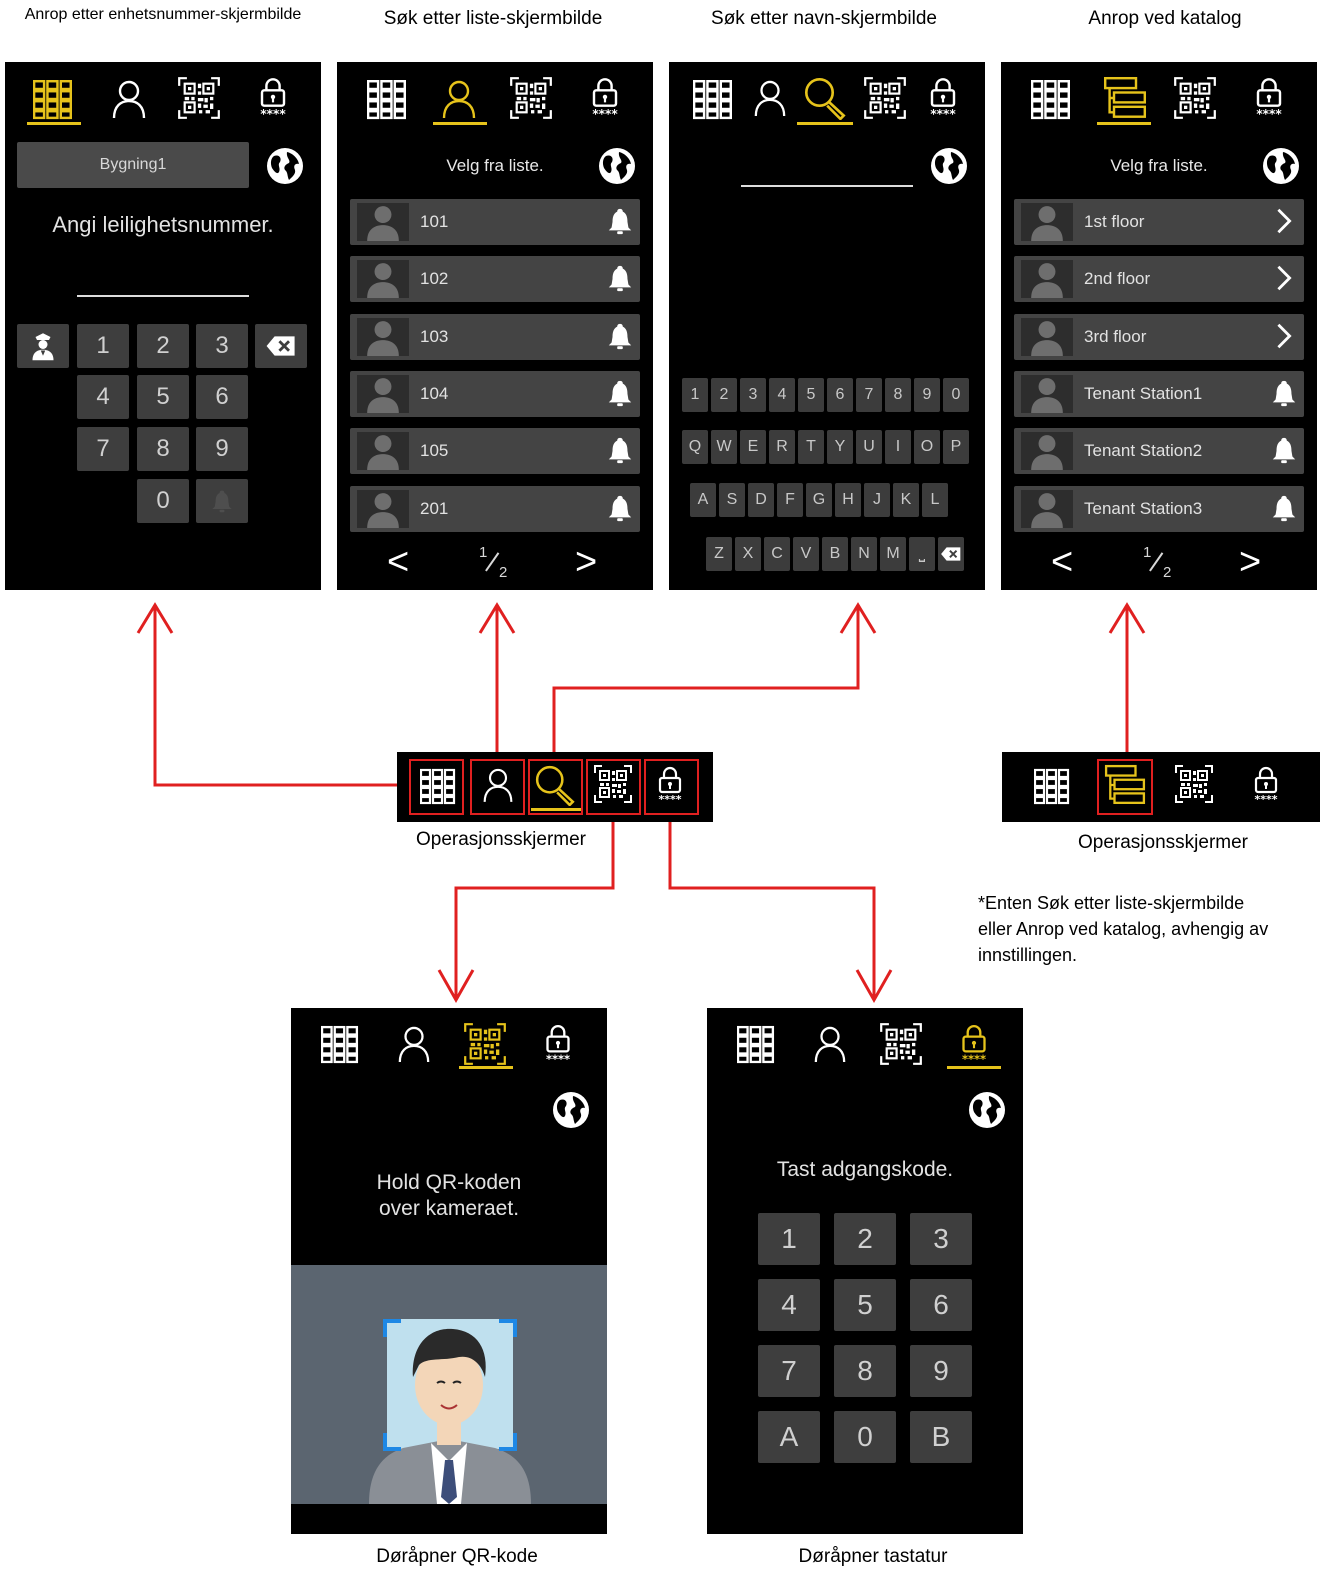 The width and height of the screenshot is (1328, 1577). Describe the element at coordinates (789, 1437) in the screenshot. I see `passcode-key: A` at that location.